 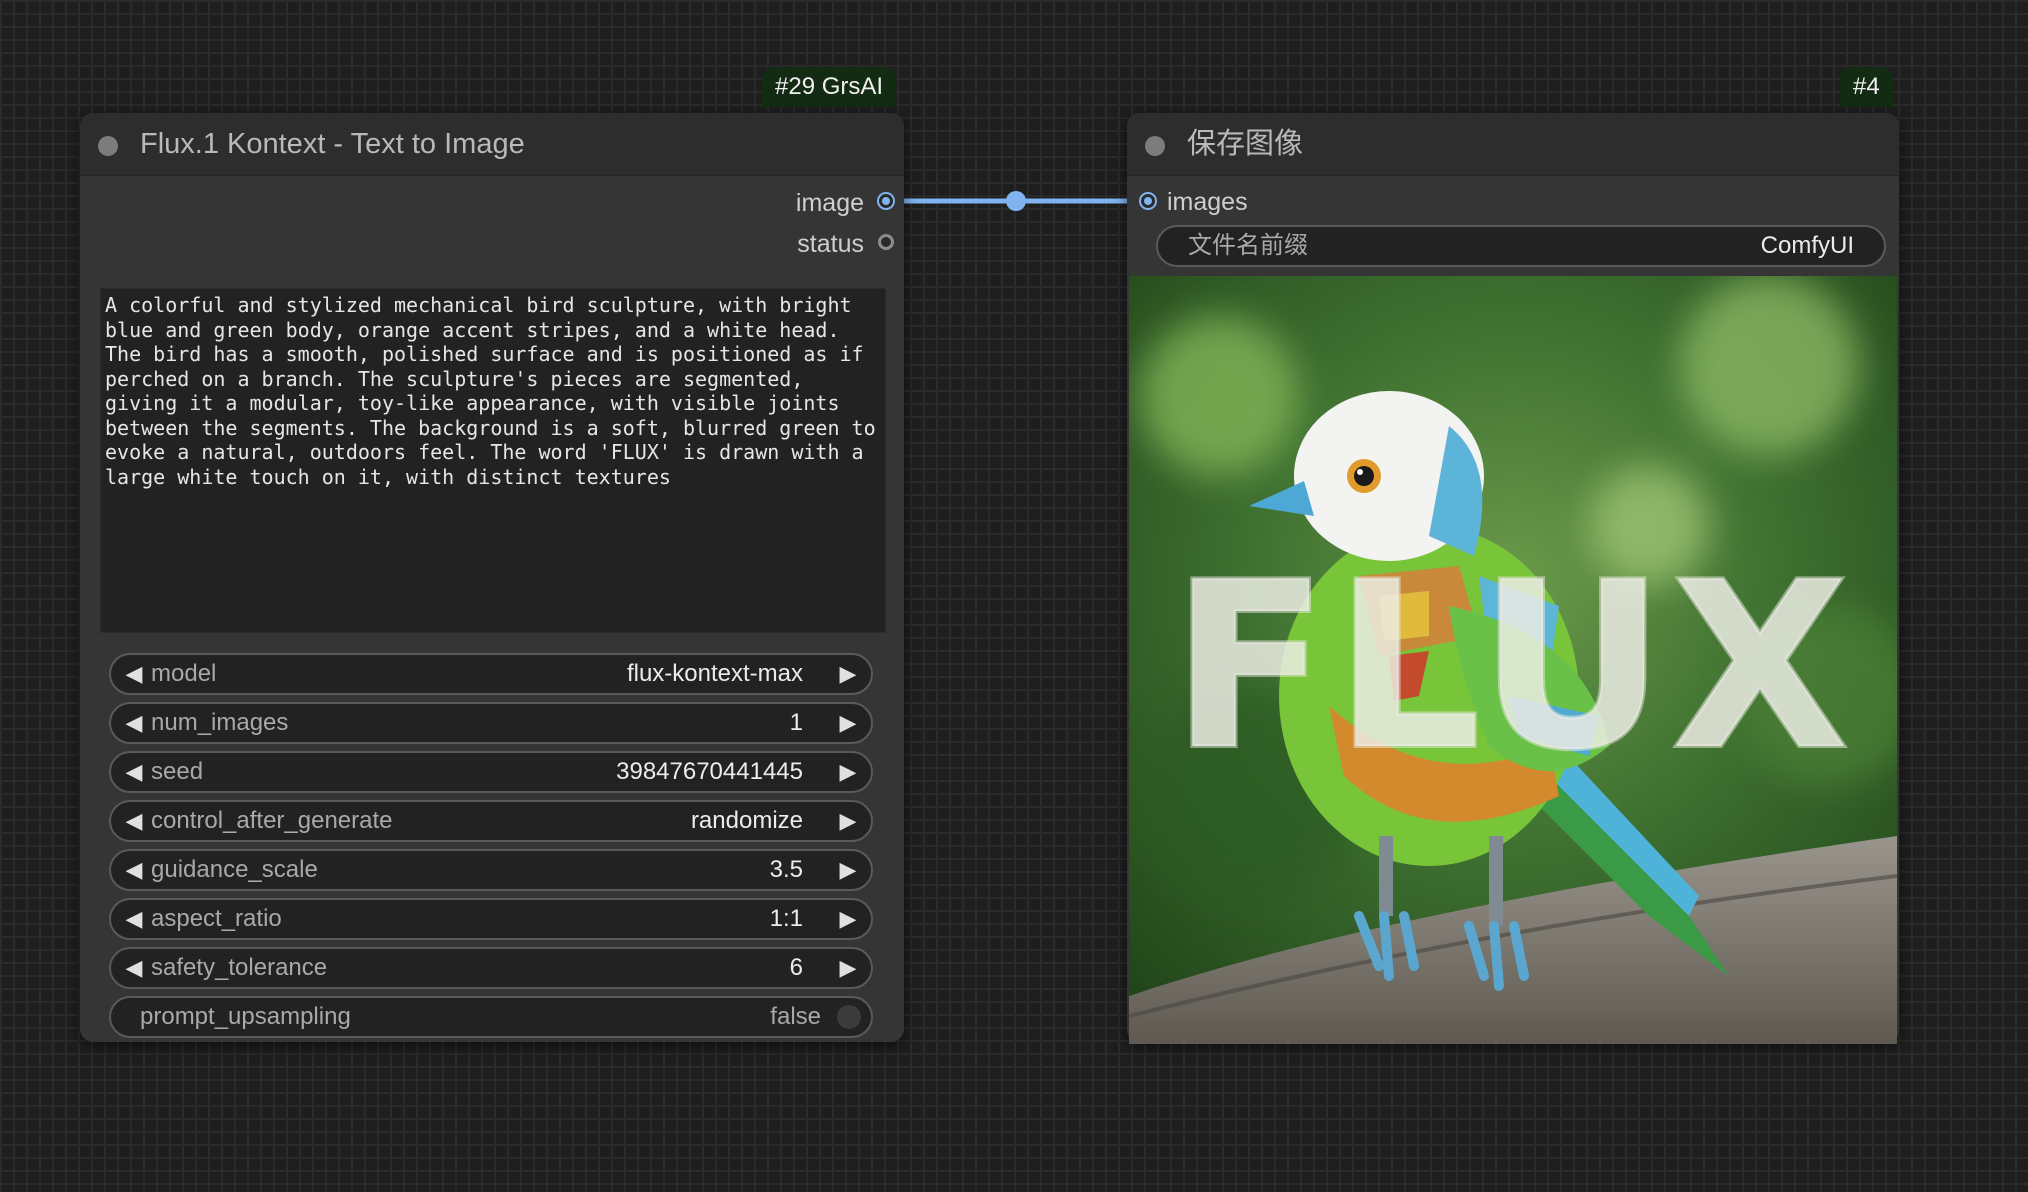 I want to click on node-badge: #4, so click(x=1866, y=87).